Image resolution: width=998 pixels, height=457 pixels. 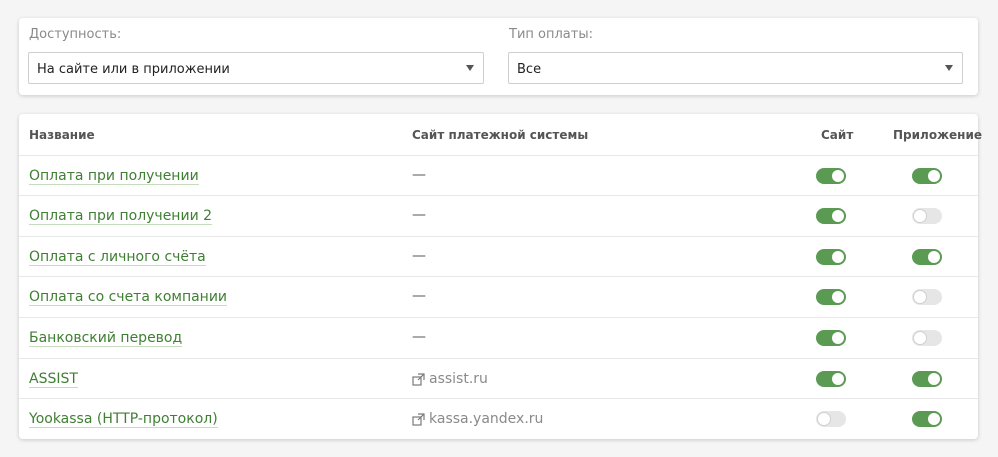 What do you see at coordinates (62, 135) in the screenshot?
I see `header-name: Название` at bounding box center [62, 135].